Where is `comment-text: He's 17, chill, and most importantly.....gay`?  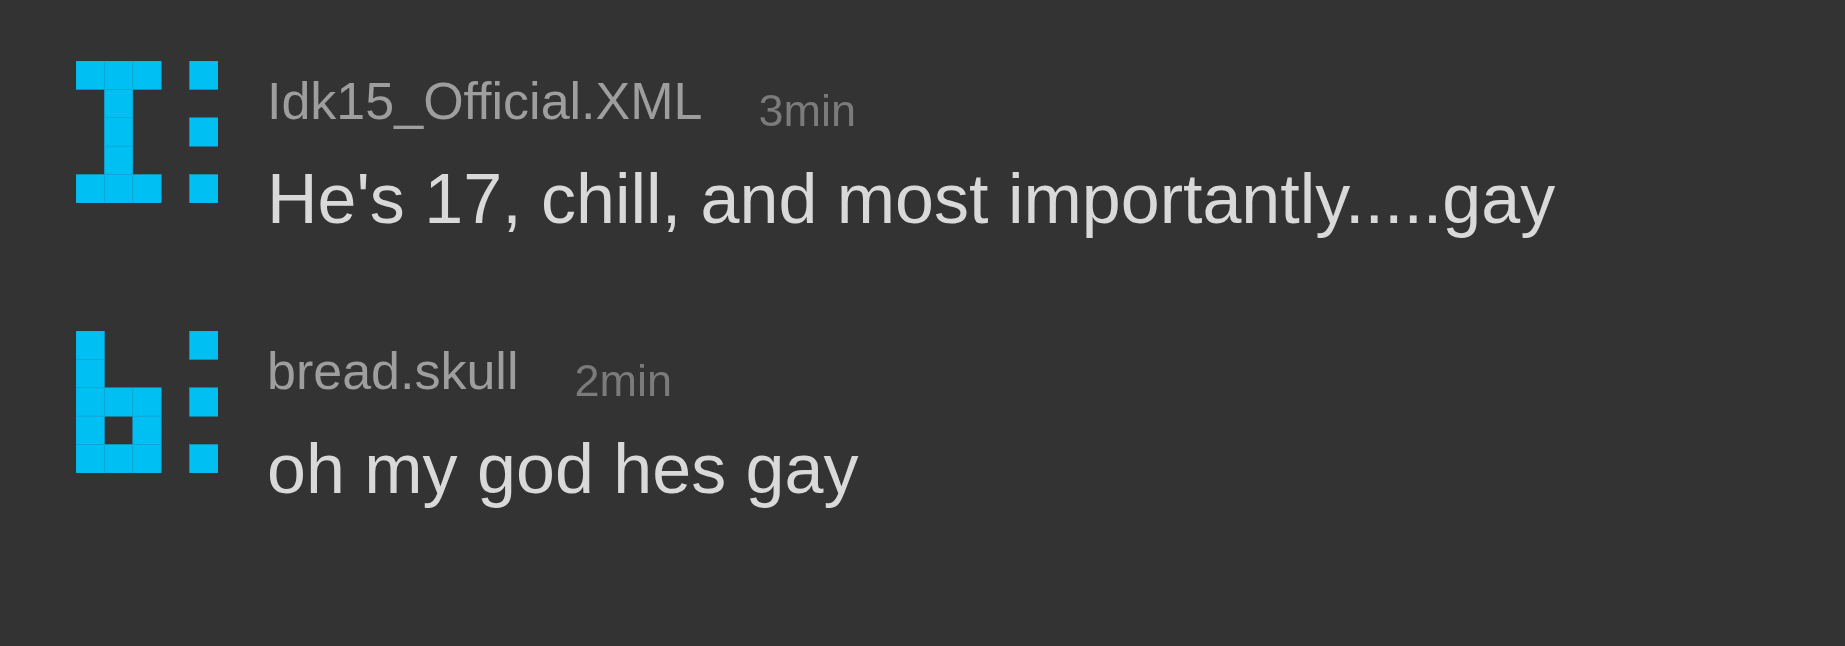 comment-text: He's 17, chill, and most importantly.....gay is located at coordinates (911, 199).